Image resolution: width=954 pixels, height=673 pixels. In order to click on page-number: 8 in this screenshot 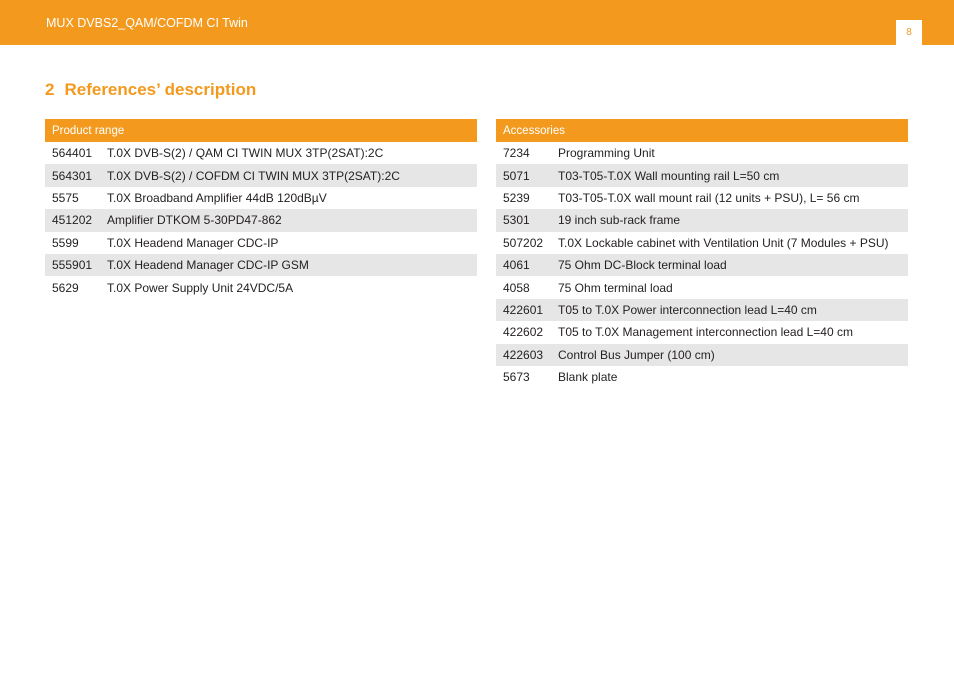, I will do `click(909, 32)`.